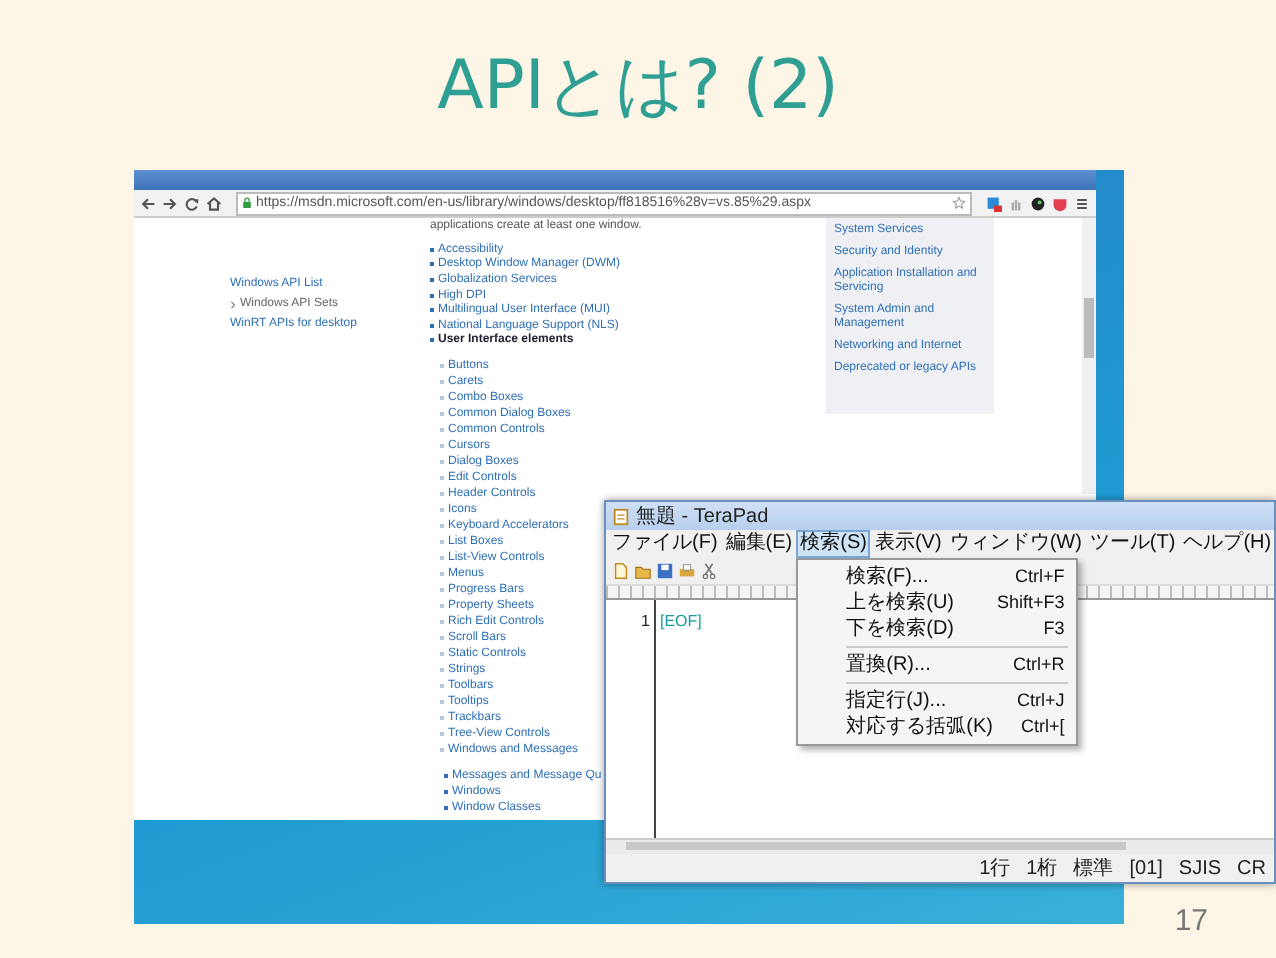  Describe the element at coordinates (1191, 921) in the screenshot. I see `page-number: 17` at that location.